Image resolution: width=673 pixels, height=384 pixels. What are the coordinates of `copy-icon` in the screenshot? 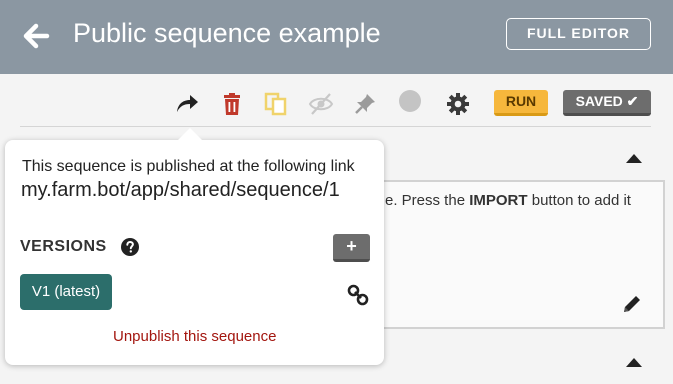 It's located at (276, 104).